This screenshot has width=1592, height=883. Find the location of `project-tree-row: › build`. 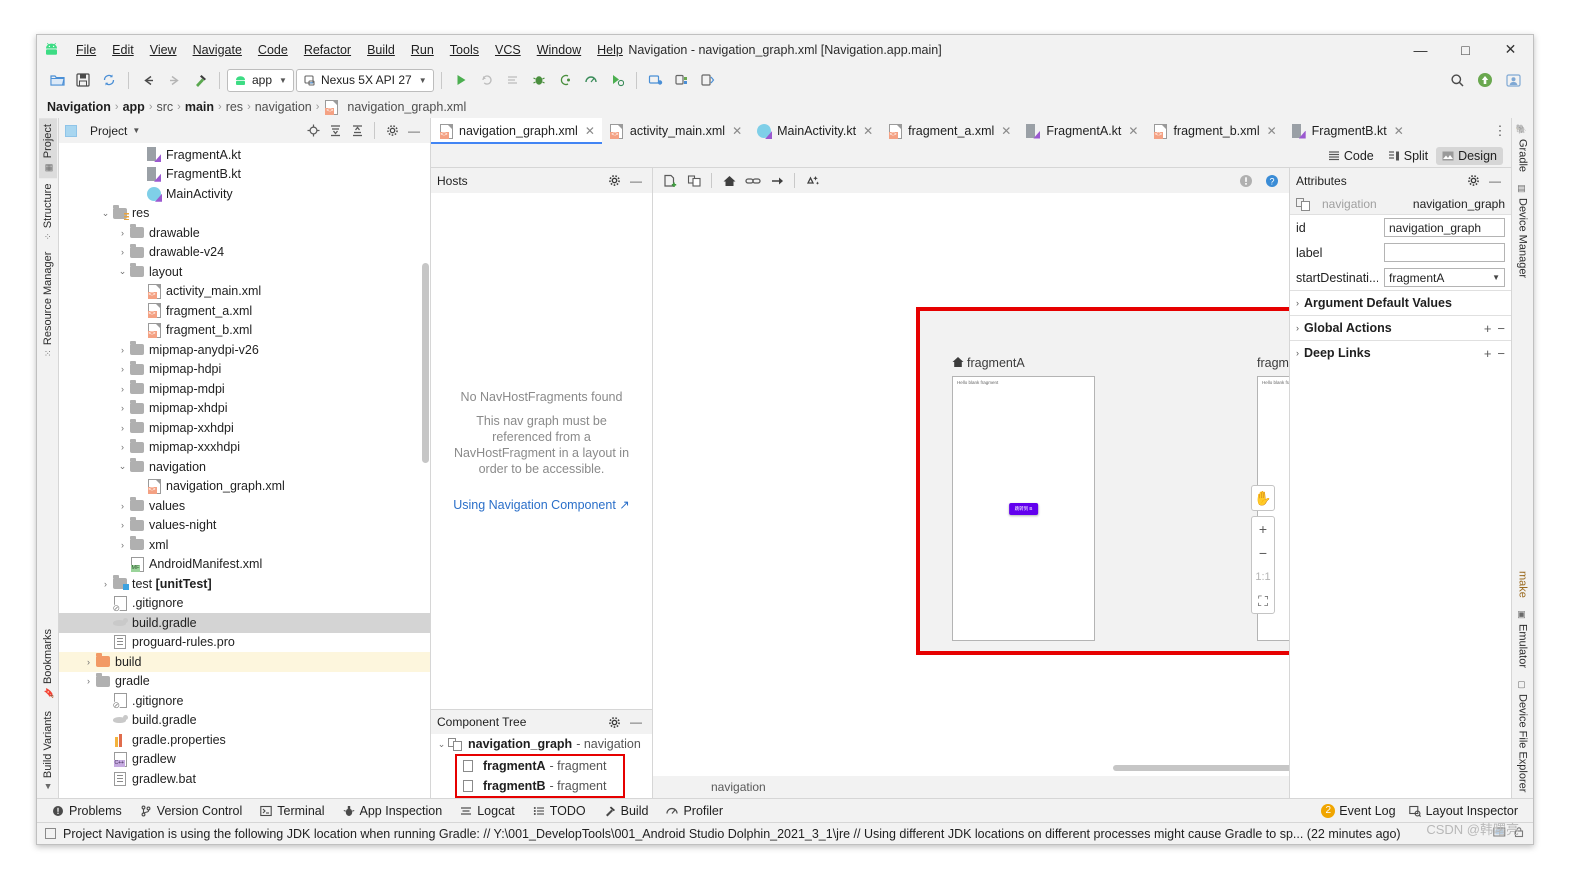

project-tree-row: › build is located at coordinates (244, 662).